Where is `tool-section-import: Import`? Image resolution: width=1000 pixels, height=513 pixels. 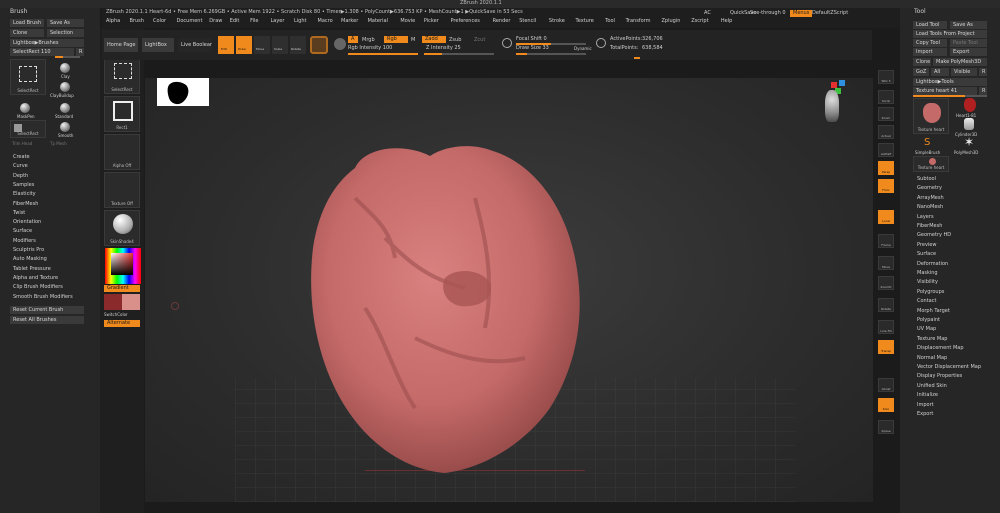
tool-section-import: Import is located at coordinates (925, 405).